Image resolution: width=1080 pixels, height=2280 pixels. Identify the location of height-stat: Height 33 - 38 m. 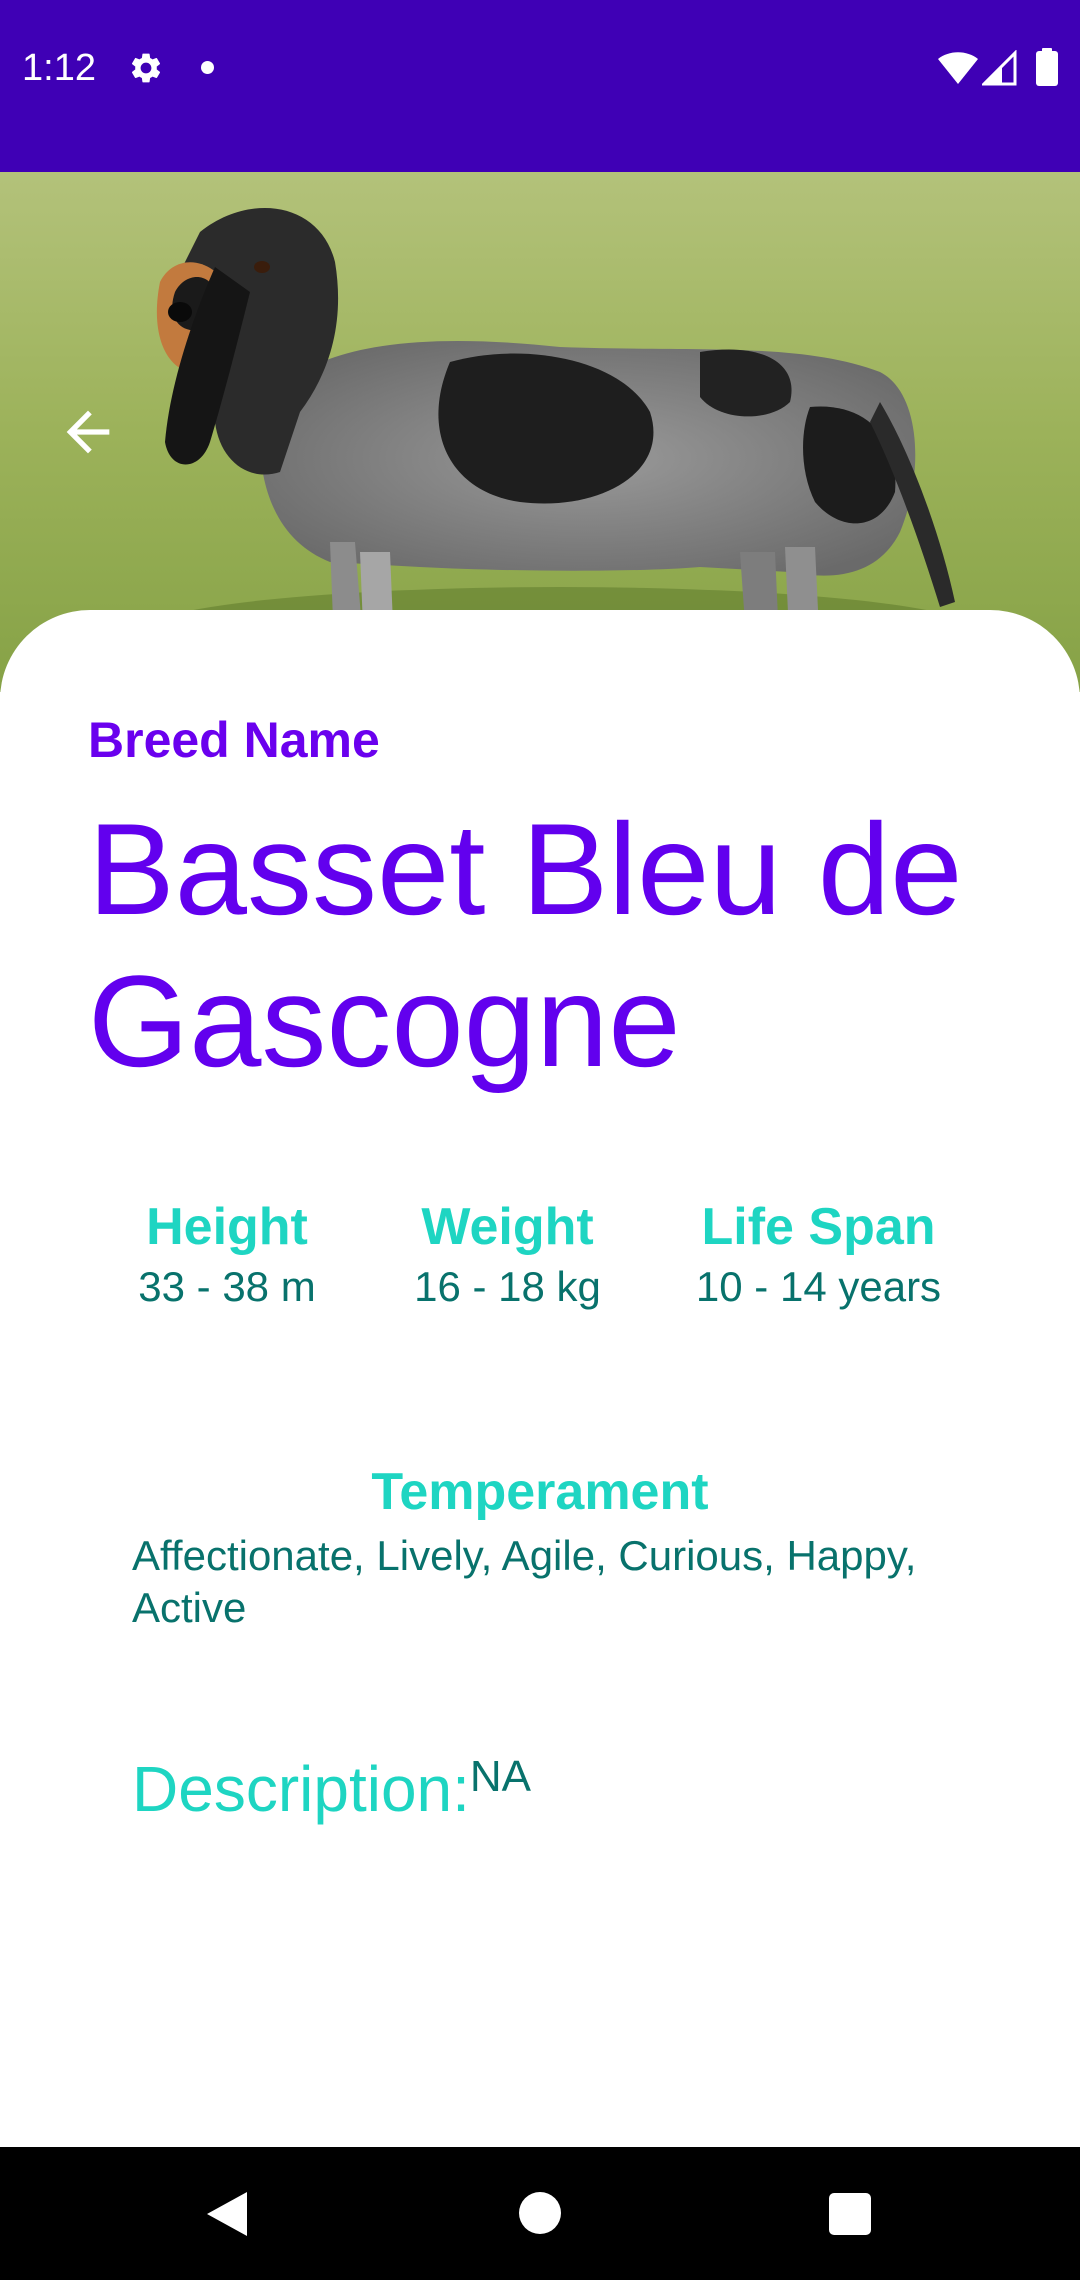
(227, 1255).